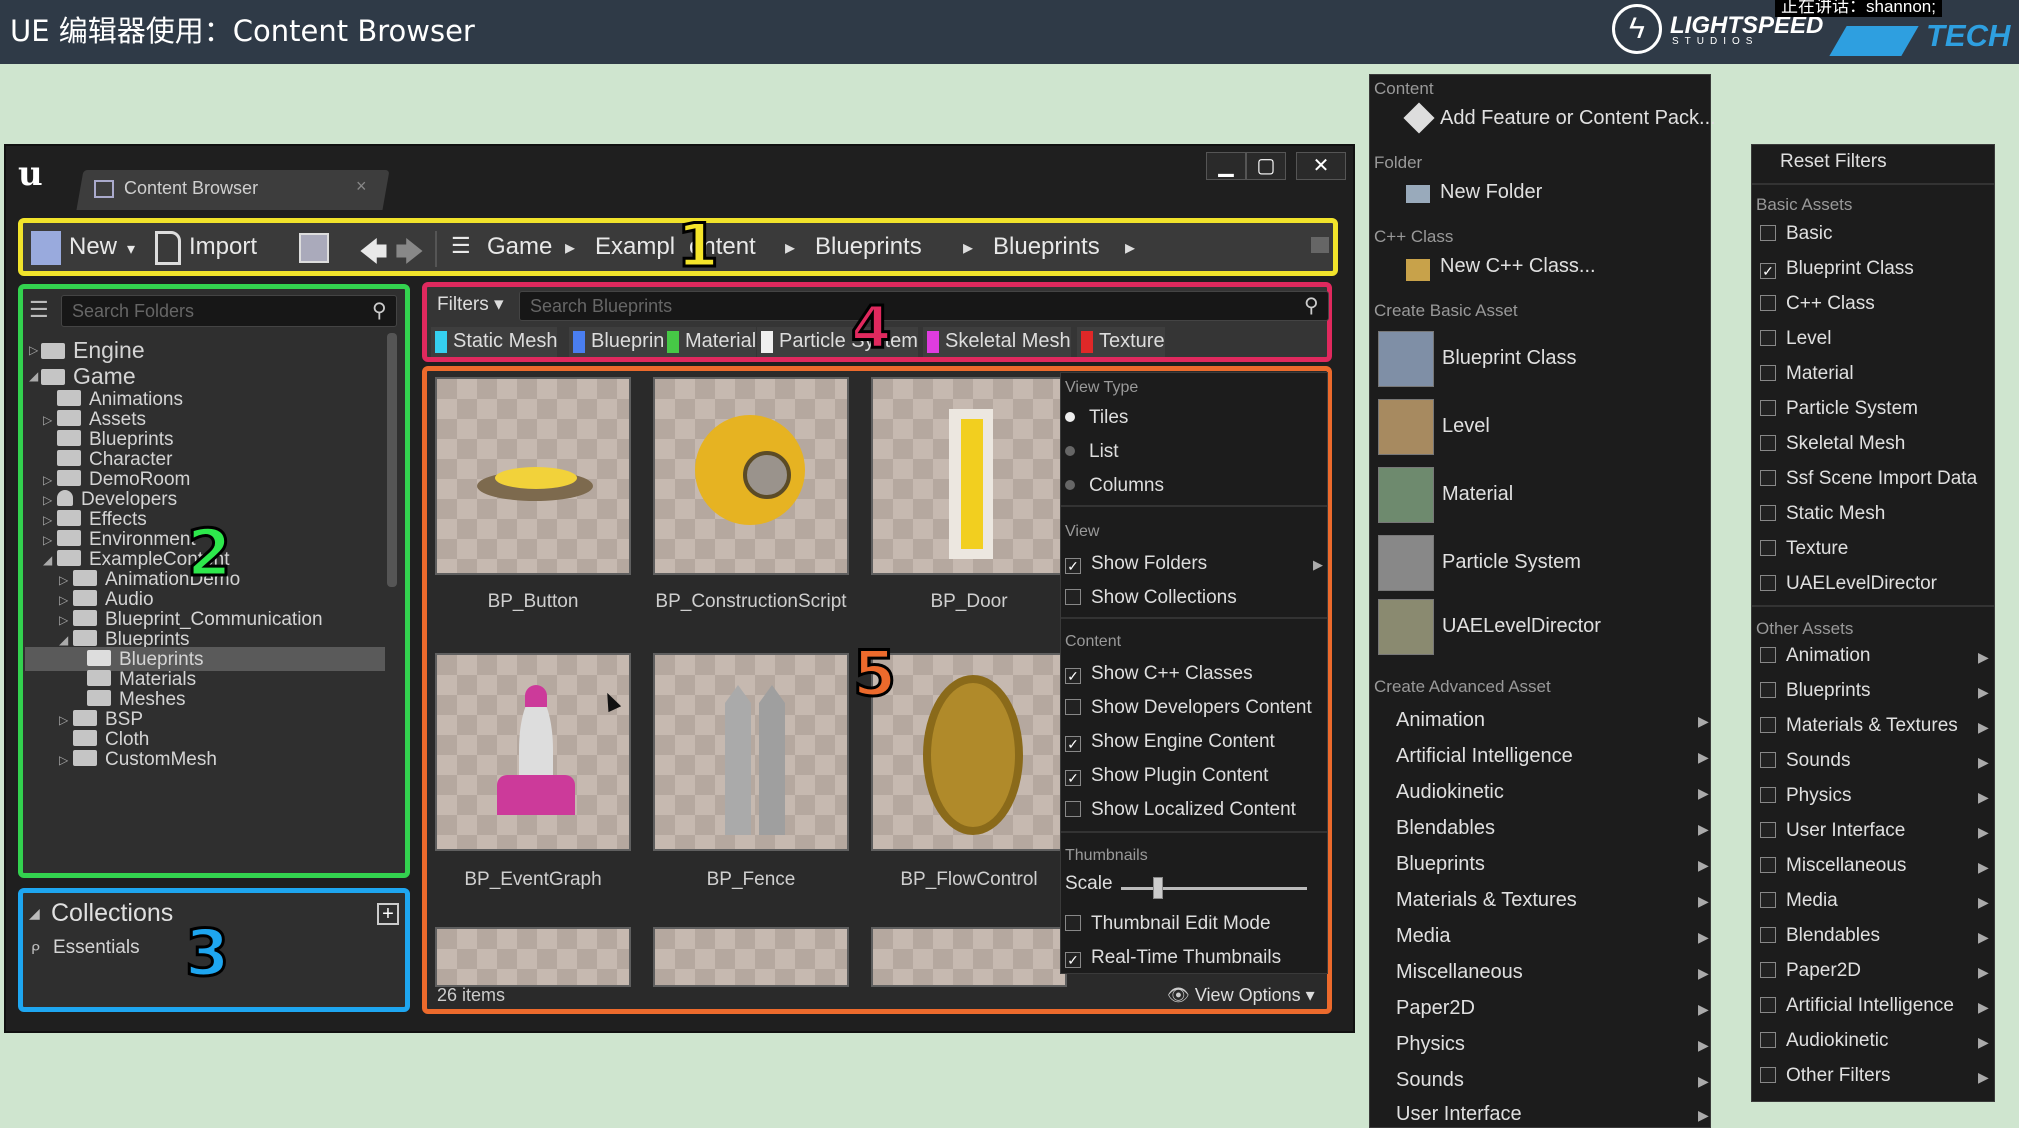 This screenshot has width=2019, height=1128. What do you see at coordinates (1799, 901) in the screenshot?
I see `filter-category: Media` at bounding box center [1799, 901].